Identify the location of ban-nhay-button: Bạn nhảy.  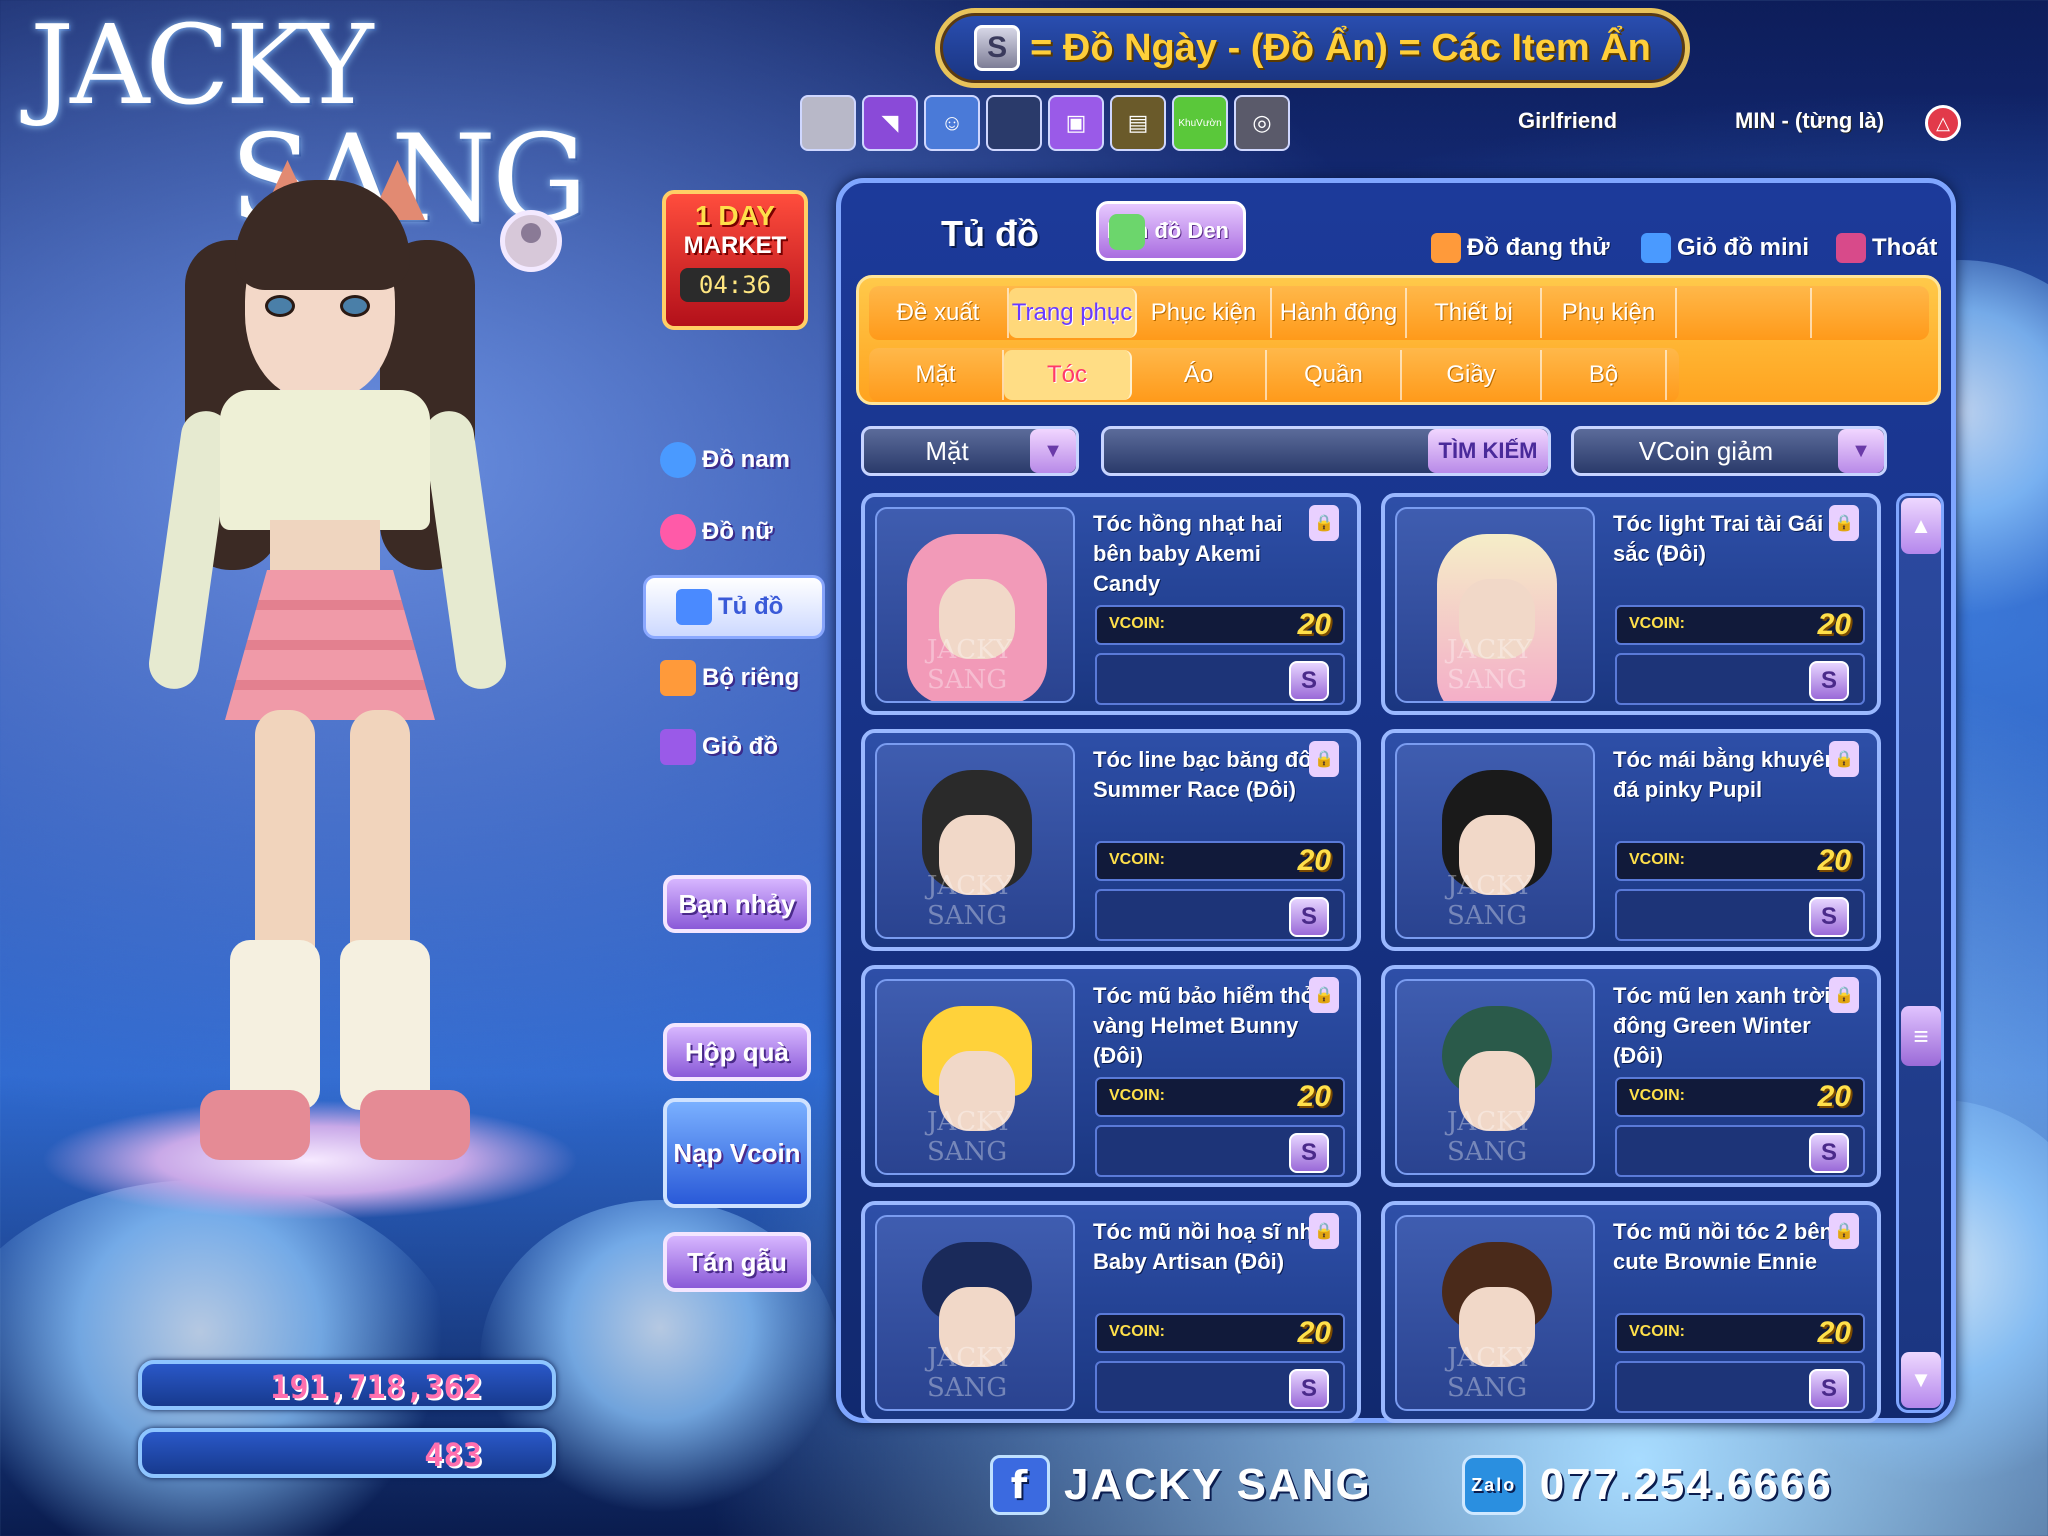
(737, 904).